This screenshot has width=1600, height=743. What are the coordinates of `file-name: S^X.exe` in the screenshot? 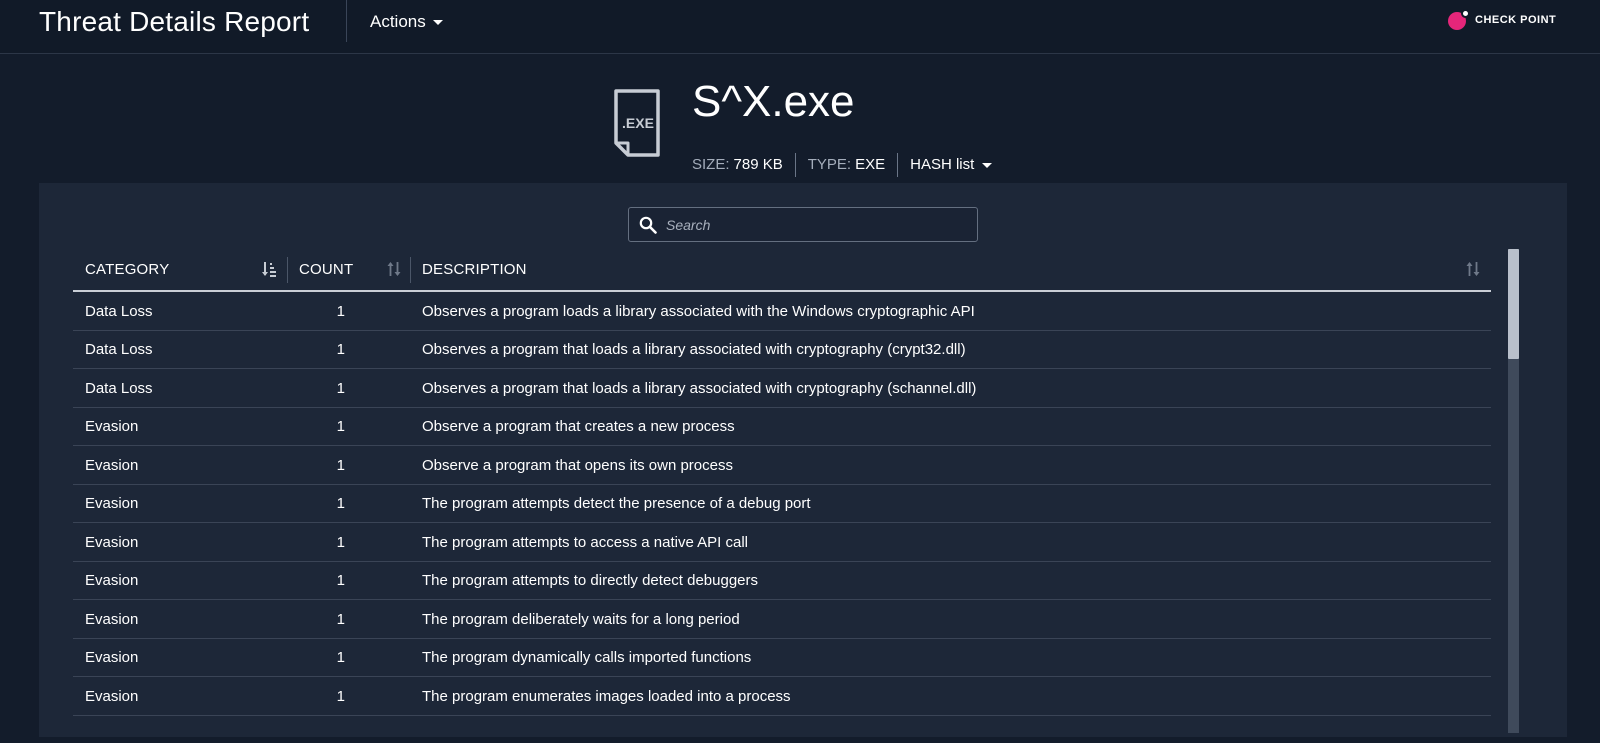 It's located at (773, 101).